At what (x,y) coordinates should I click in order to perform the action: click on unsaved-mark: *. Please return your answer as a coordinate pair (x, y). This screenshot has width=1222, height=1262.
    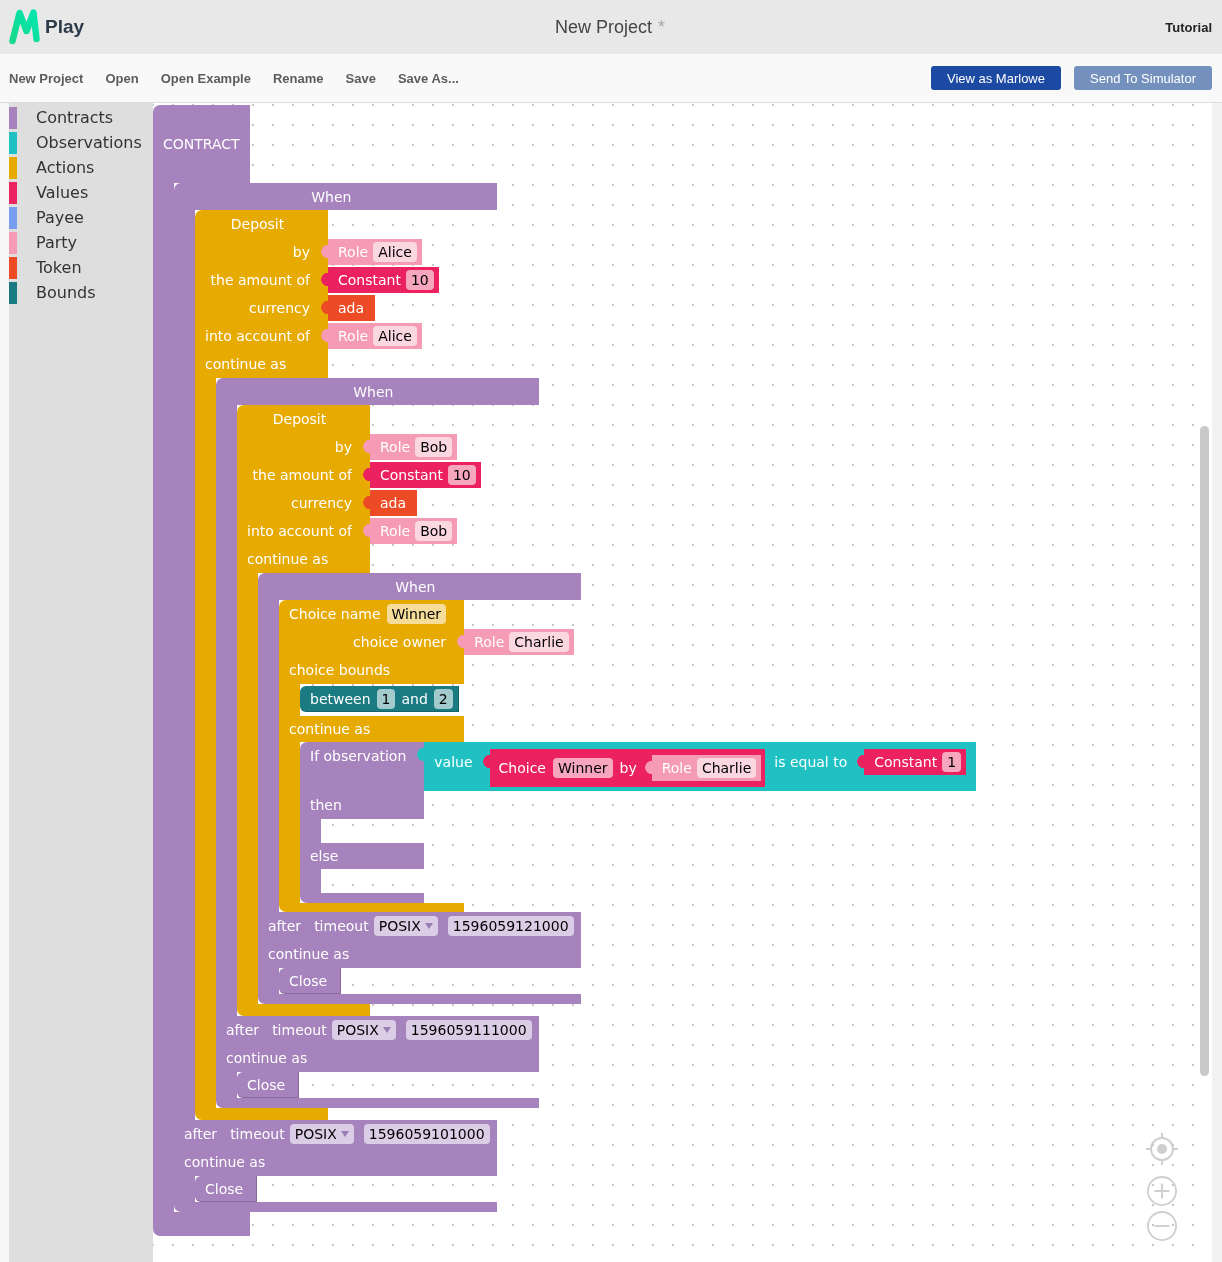
    Looking at the image, I should click on (661, 27).